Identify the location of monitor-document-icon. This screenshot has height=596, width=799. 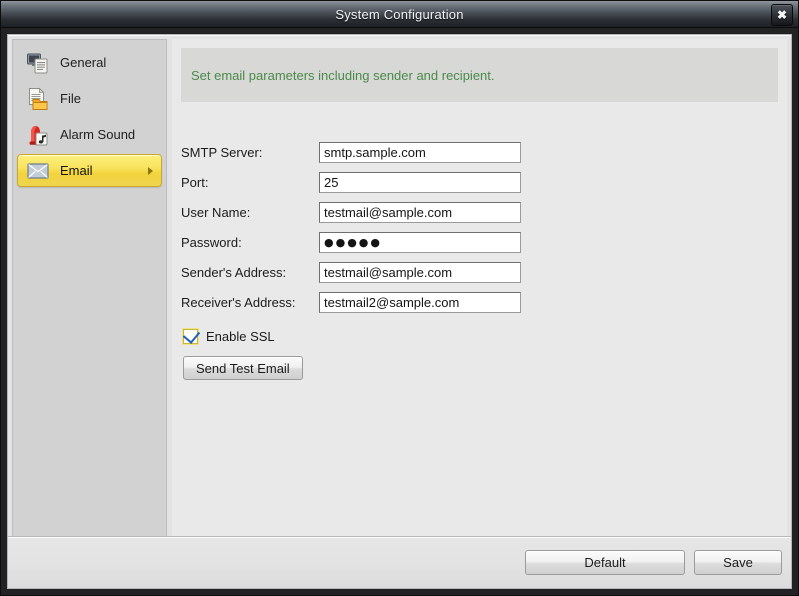
(38, 63).